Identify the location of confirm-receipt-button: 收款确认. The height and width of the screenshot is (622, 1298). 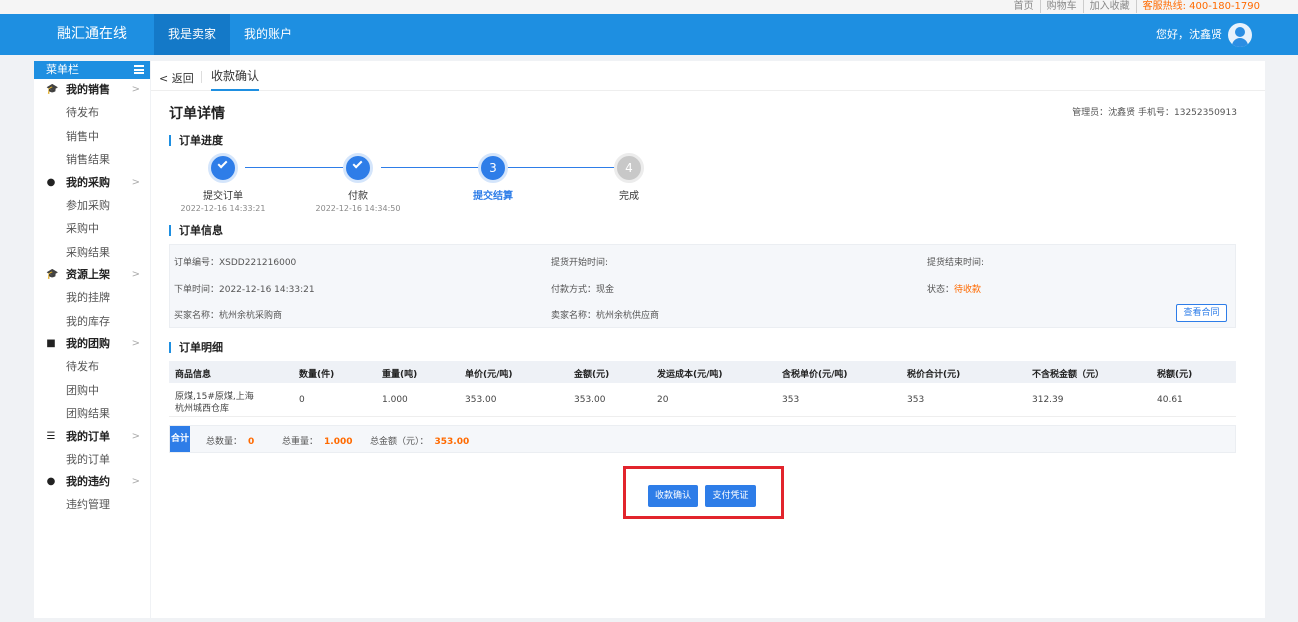
(673, 496).